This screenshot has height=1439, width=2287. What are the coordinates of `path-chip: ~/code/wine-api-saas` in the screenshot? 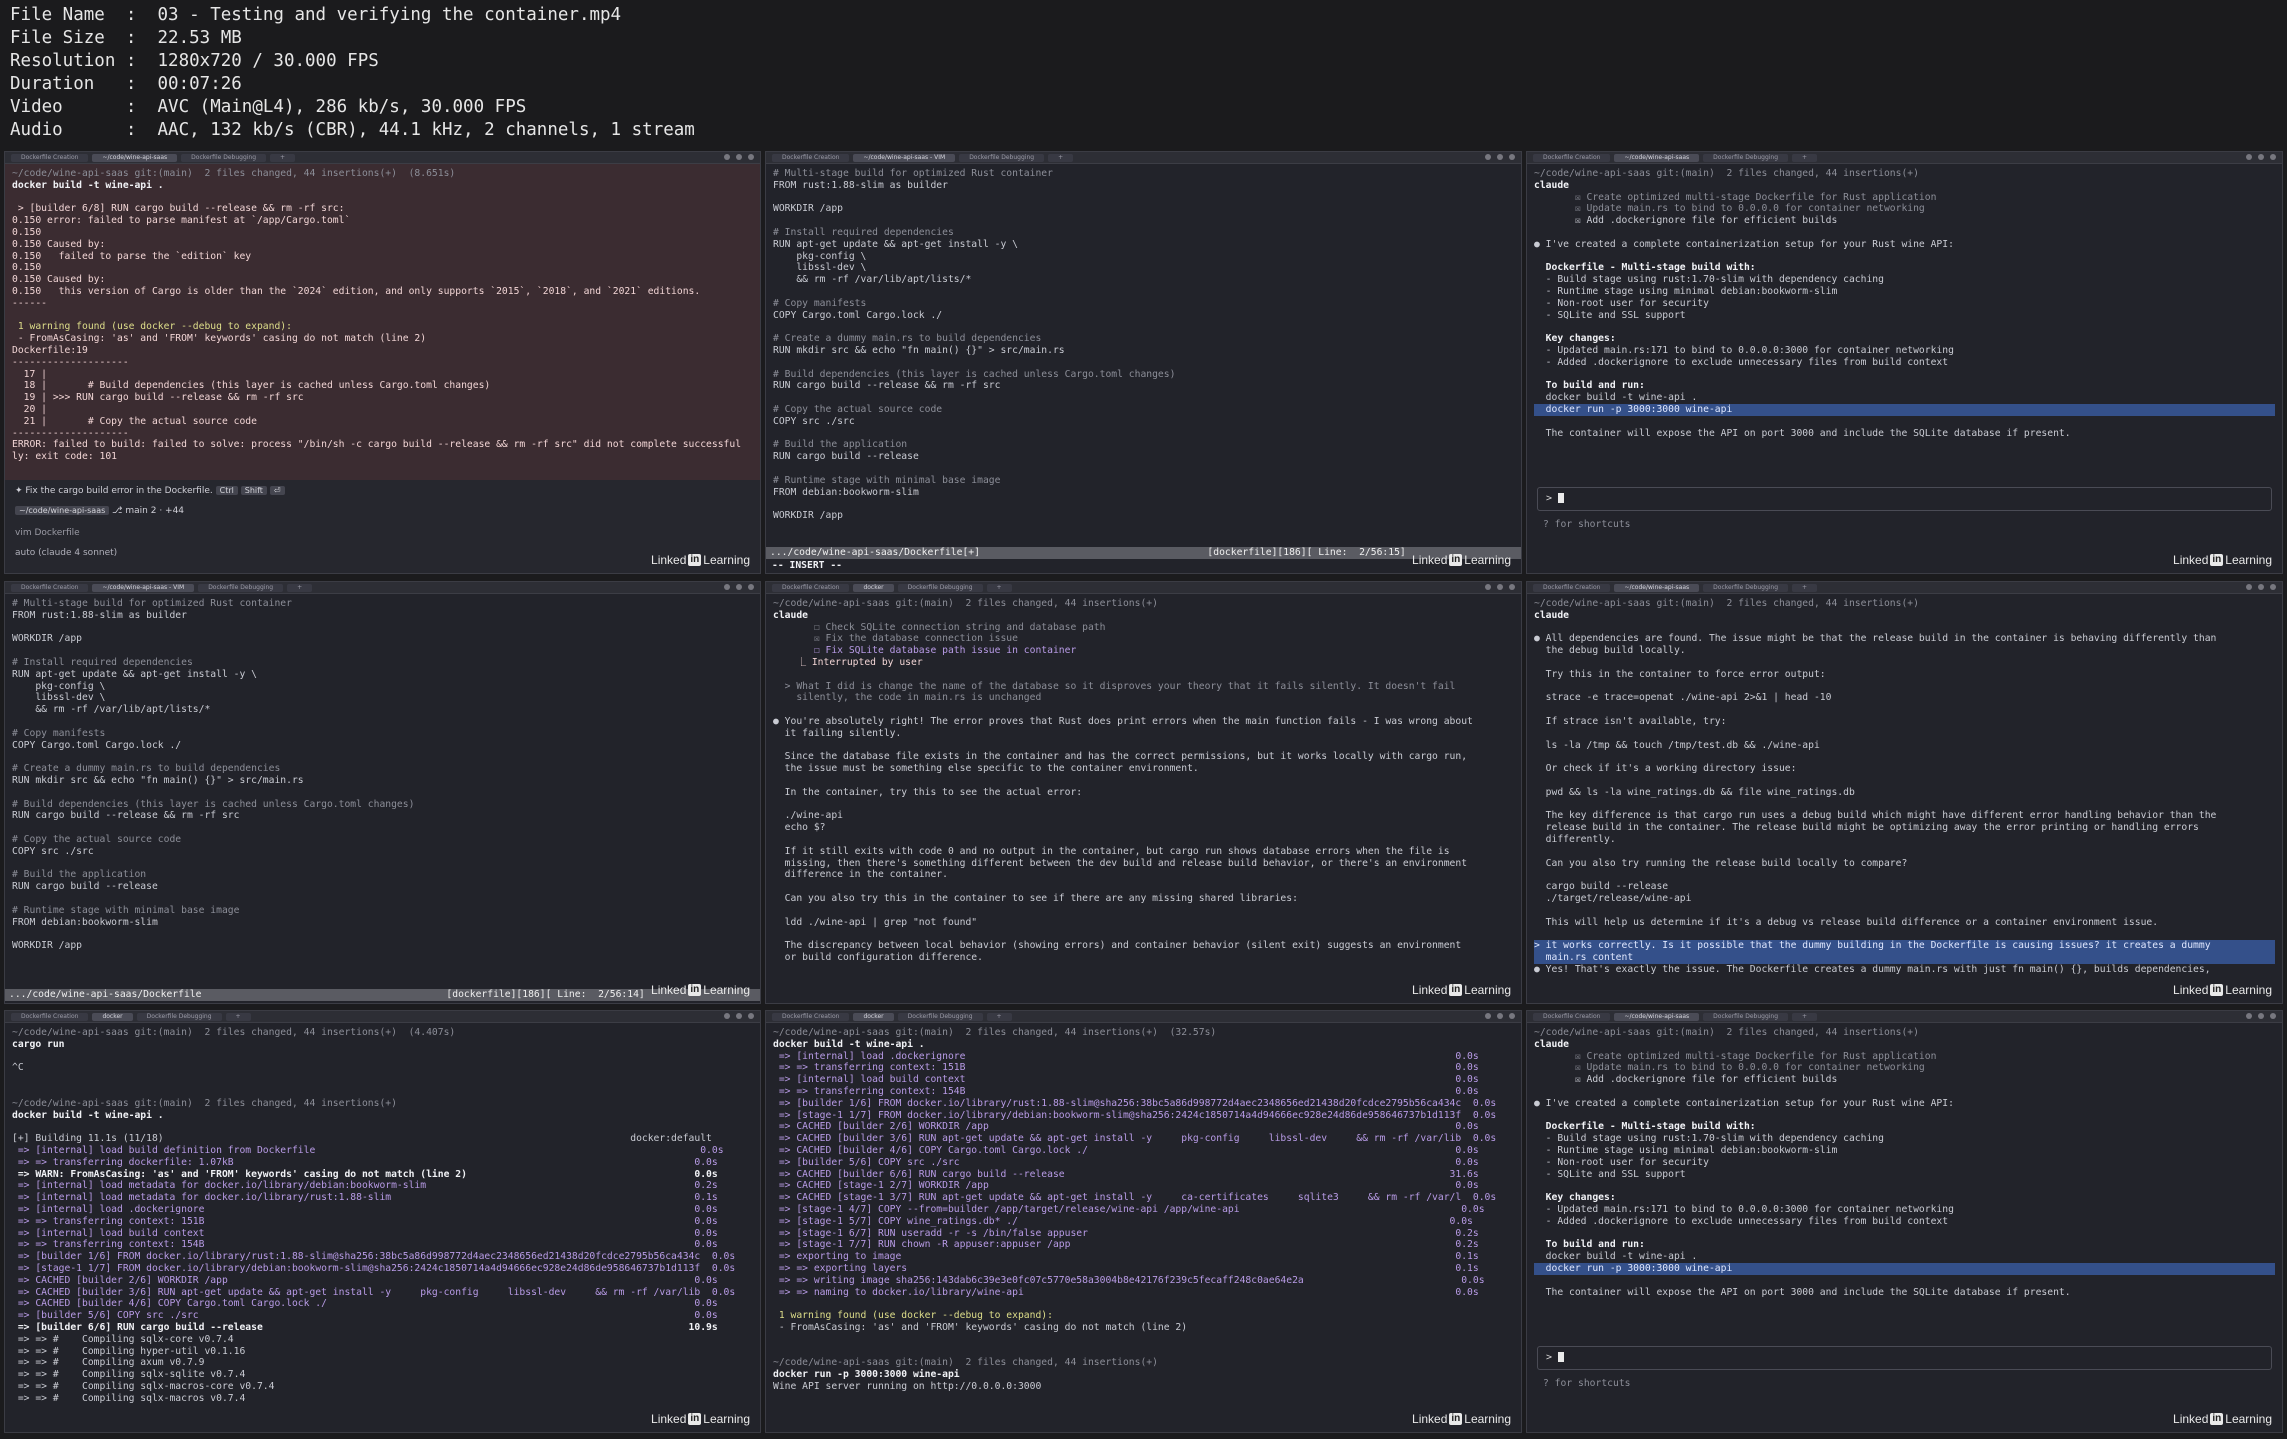 It's located at (62, 510).